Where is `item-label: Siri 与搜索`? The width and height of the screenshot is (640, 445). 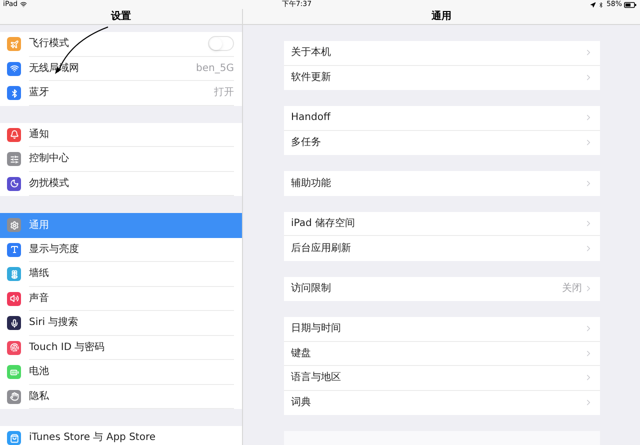
item-label: Siri 与搜索 is located at coordinates (53, 323).